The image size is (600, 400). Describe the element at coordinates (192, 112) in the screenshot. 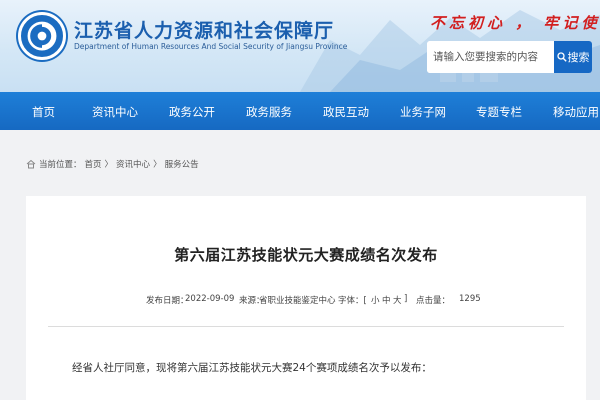

I see `nav-item-government-affairs: 政务公开` at that location.